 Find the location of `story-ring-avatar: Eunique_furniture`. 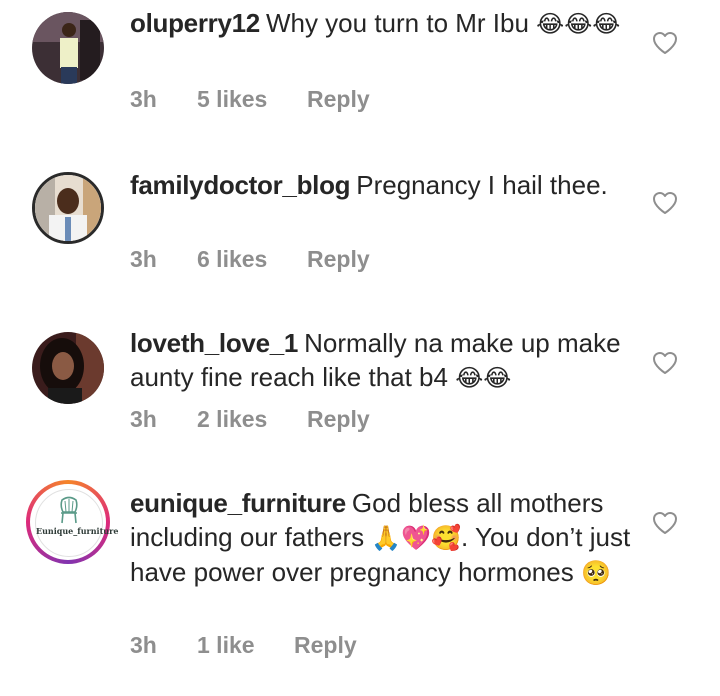

story-ring-avatar: Eunique_furniture is located at coordinates (72, 522).